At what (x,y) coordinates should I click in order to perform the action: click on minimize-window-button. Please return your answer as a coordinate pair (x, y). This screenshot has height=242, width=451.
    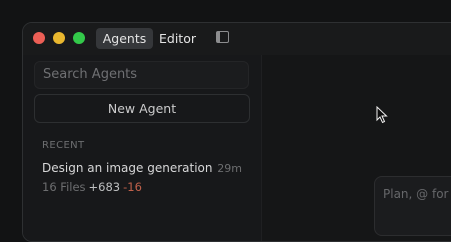
    Looking at the image, I should click on (59, 38).